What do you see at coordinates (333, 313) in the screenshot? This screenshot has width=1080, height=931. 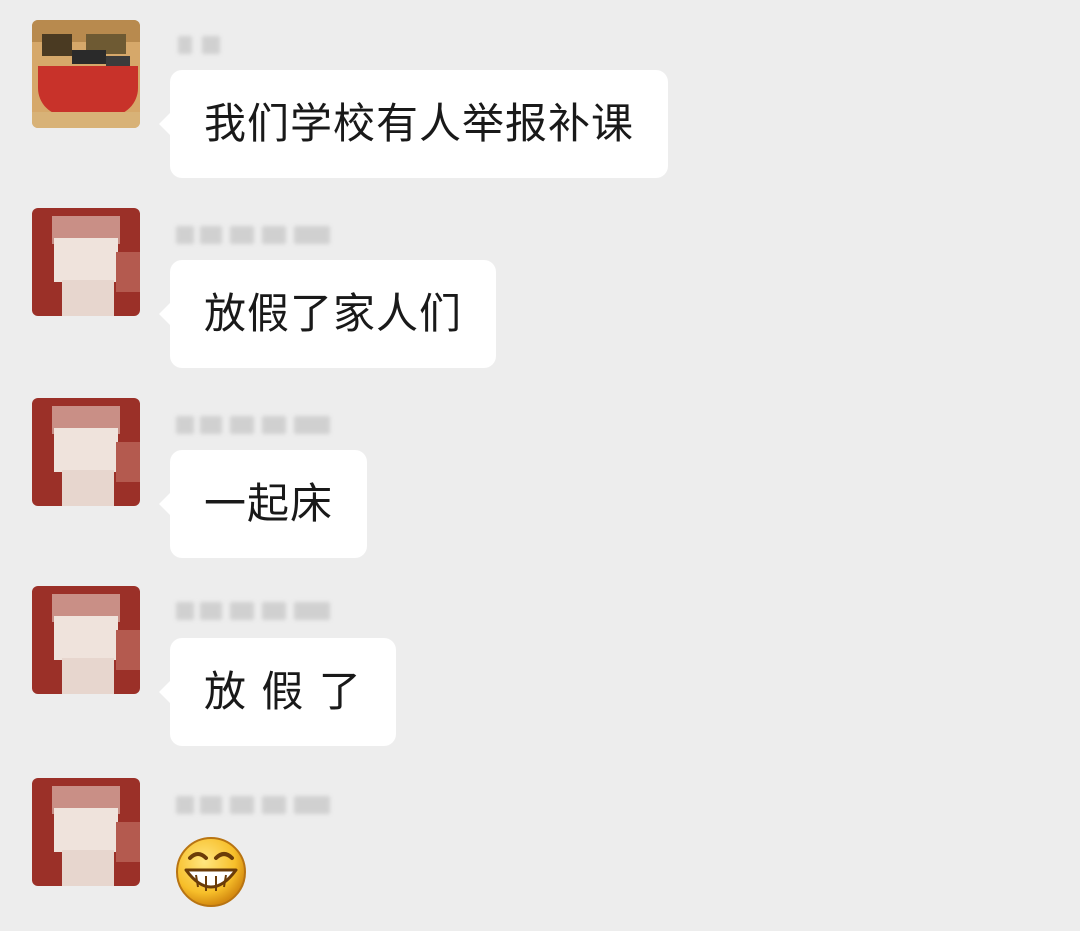 I see `message-text: 放假了家人们` at bounding box center [333, 313].